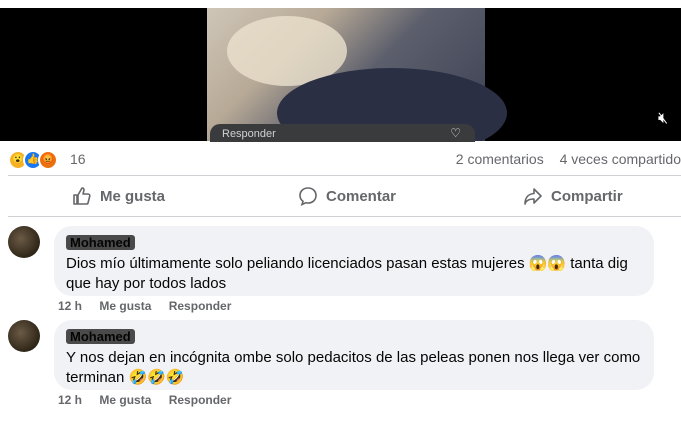  Describe the element at coordinates (308, 196) in the screenshot. I see `comment-bubble-icon` at that location.